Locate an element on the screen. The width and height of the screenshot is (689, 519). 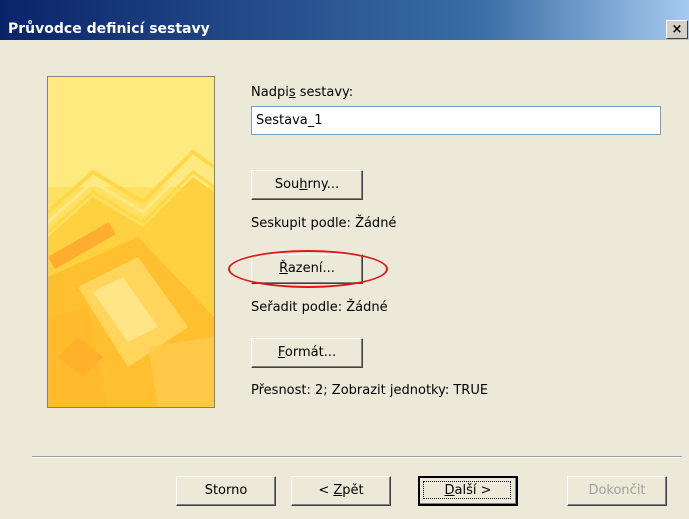
button-text: Sou is located at coordinates (287, 184).